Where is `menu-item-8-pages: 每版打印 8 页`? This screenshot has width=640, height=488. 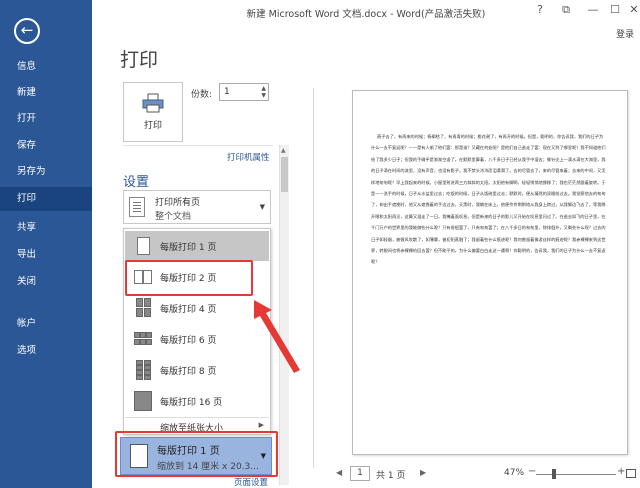 menu-item-8-pages: 每版打印 8 页 is located at coordinates (197, 370).